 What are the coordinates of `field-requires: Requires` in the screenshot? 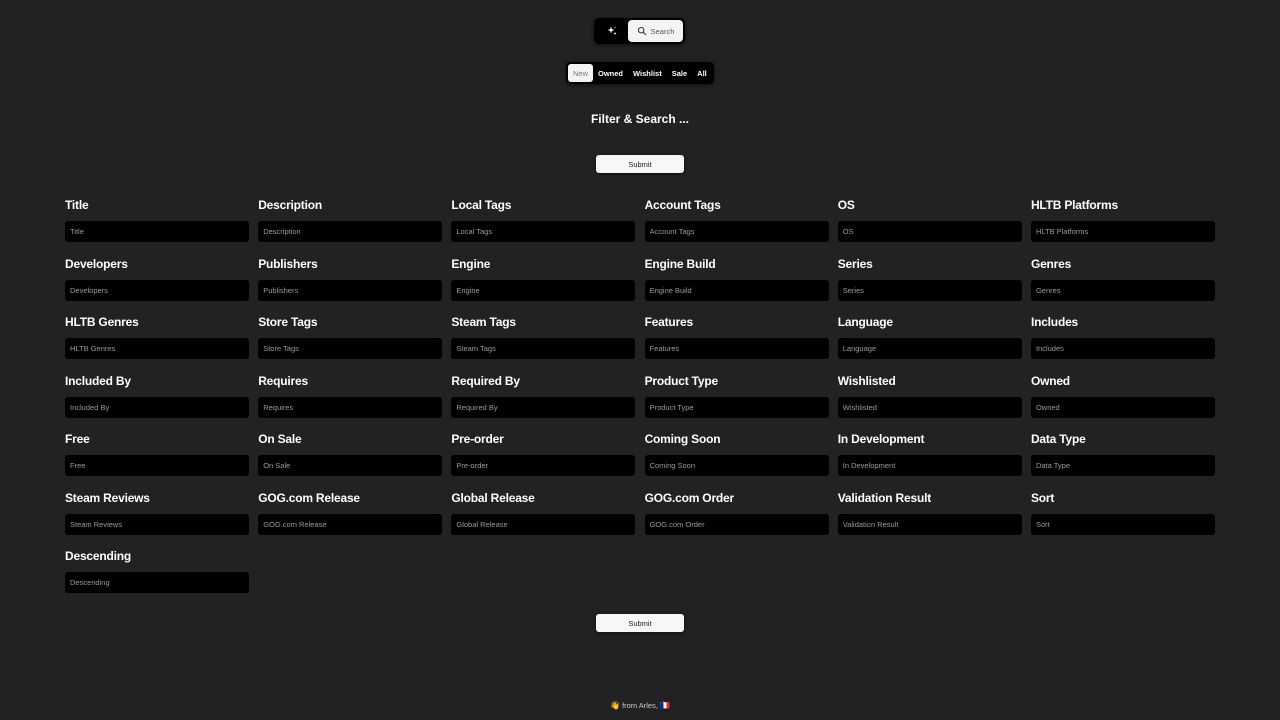 It's located at (350, 403).